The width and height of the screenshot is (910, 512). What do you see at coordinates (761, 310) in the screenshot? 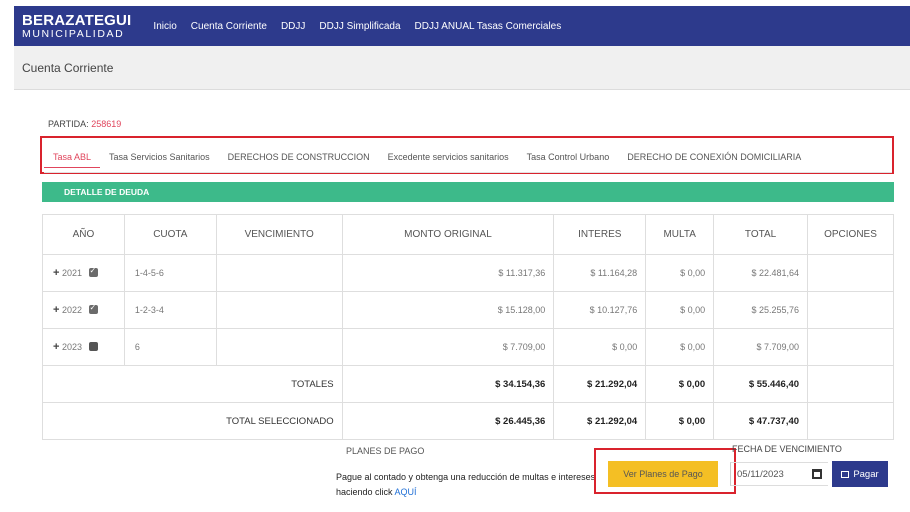
I see `total-cell: $ 25.255,76` at bounding box center [761, 310].